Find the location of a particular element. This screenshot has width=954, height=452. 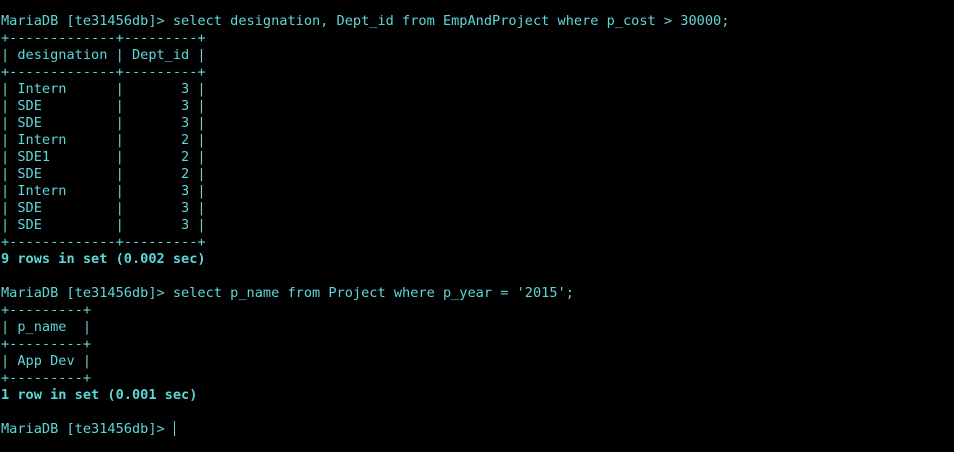

terminal-line: 9 rows in set (0.002 sec) is located at coordinates (477, 259).